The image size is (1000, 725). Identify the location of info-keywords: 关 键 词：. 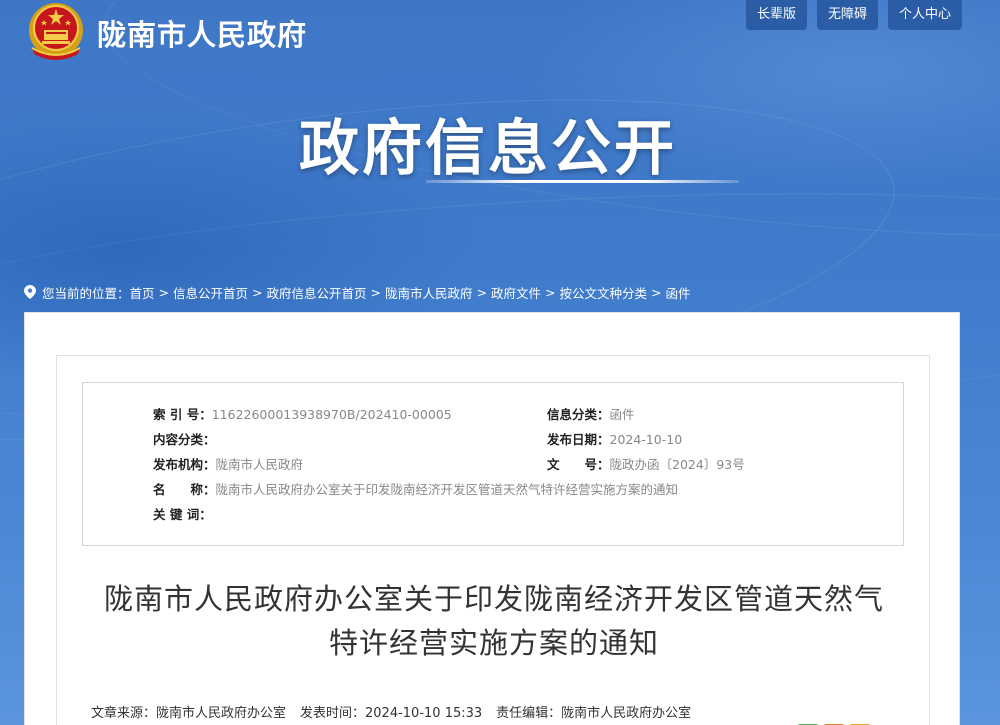
(182, 514).